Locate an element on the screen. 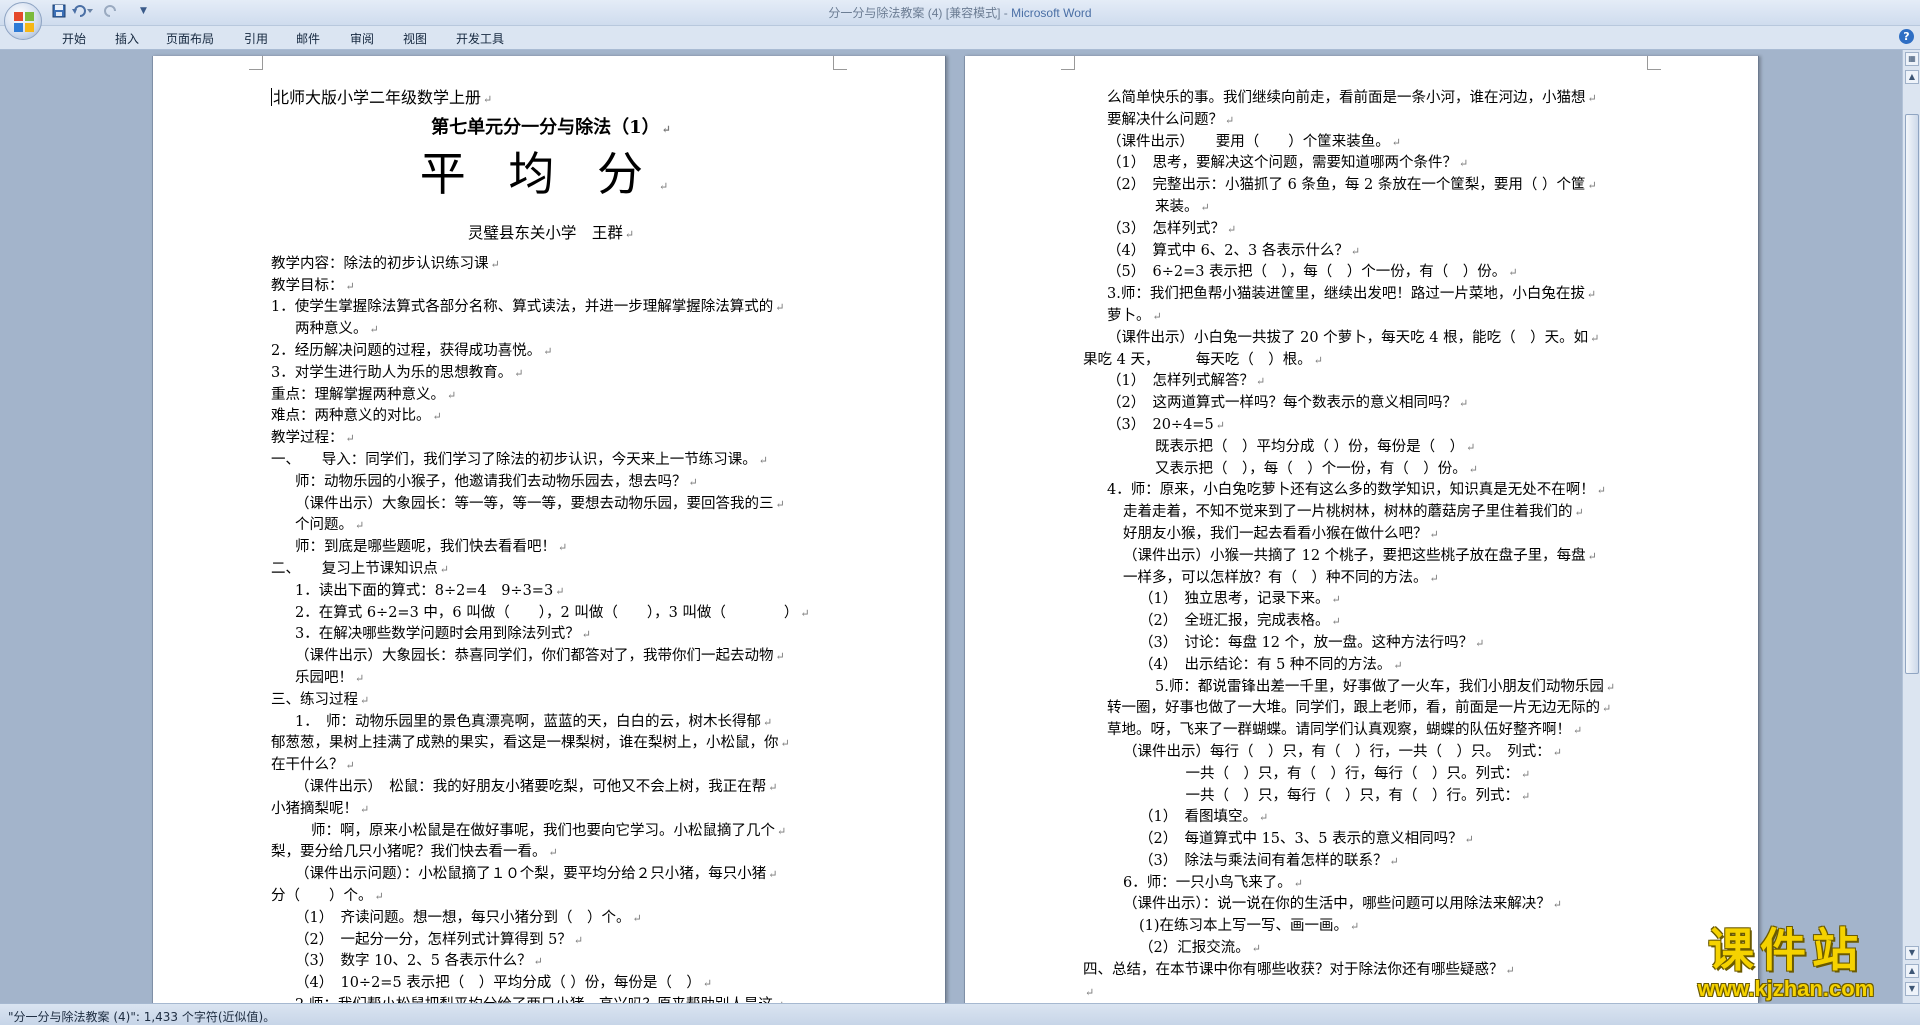 The width and height of the screenshot is (1920, 1025). paragraph-line: （1） 思考，要解决这个问题，需要知道哪两个条件？ ↵ is located at coordinates (1363, 164).